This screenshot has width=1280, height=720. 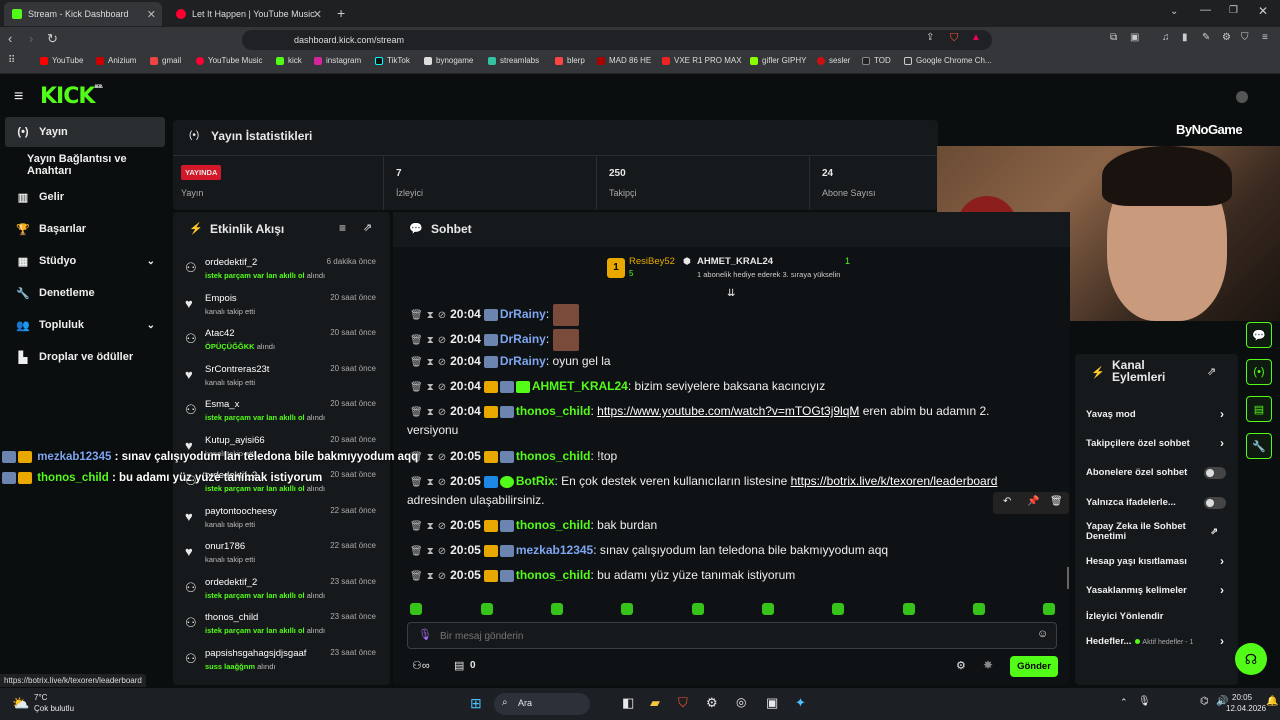 I want to click on store-icon: ▤, so click(x=459, y=665).